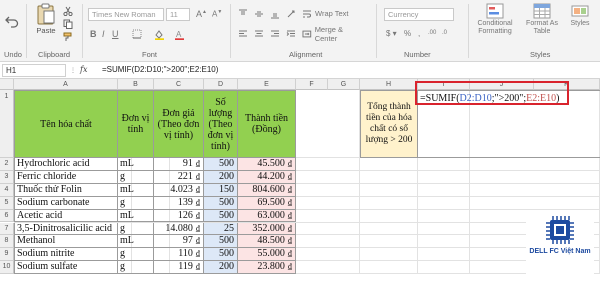  I want to click on table-cell-name: Sodium sulfate, so click(66, 268).